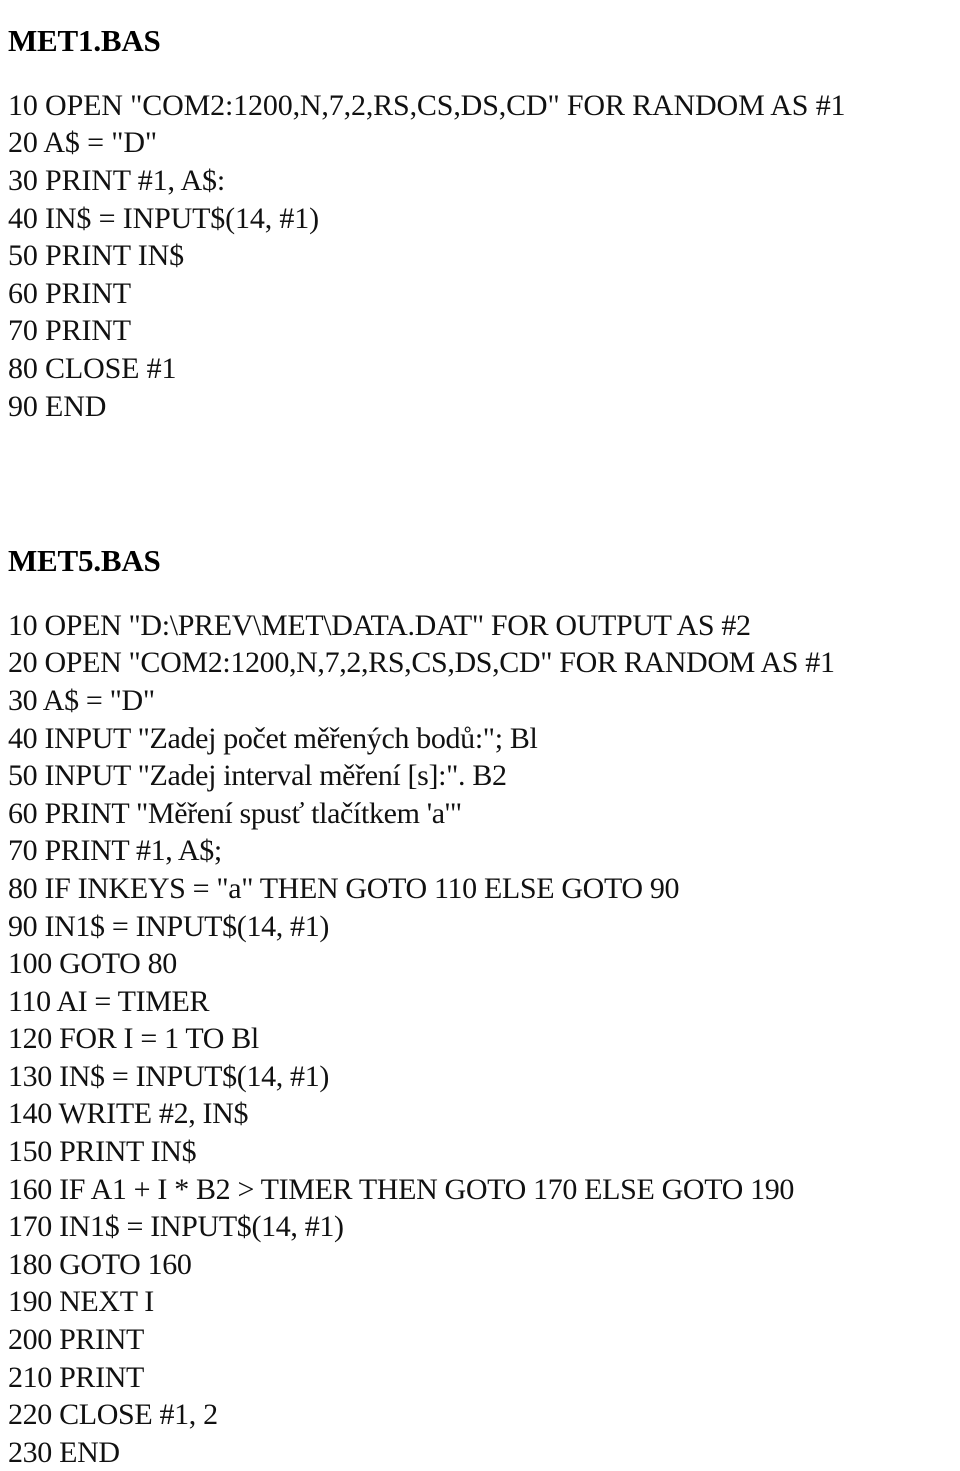 This screenshot has width=960, height=1471. What do you see at coordinates (82, 143) in the screenshot?
I see `code-line: 20 A$ = "D"` at bounding box center [82, 143].